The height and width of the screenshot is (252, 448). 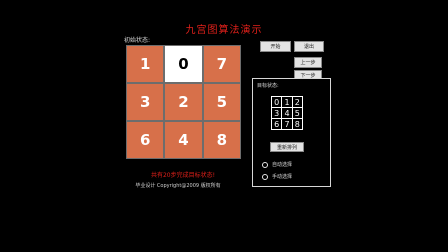 What do you see at coordinates (277, 102) in the screenshot?
I see `target-cell: 0` at bounding box center [277, 102].